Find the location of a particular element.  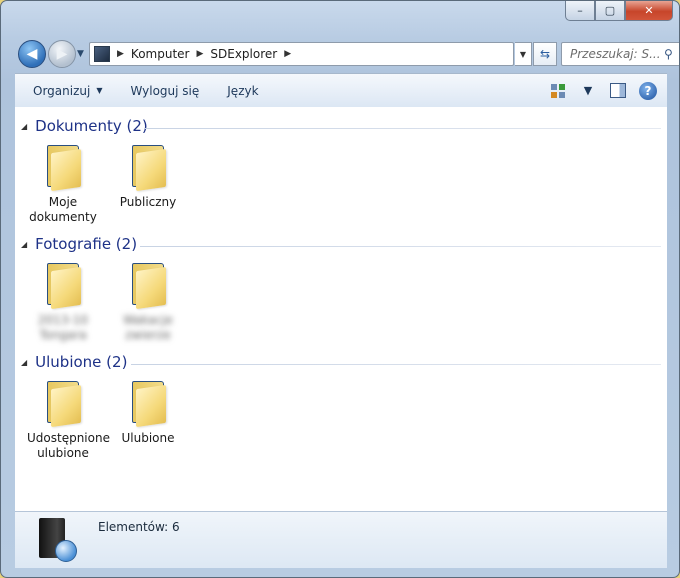

item-count: Elementów: 6 is located at coordinates (139, 527).